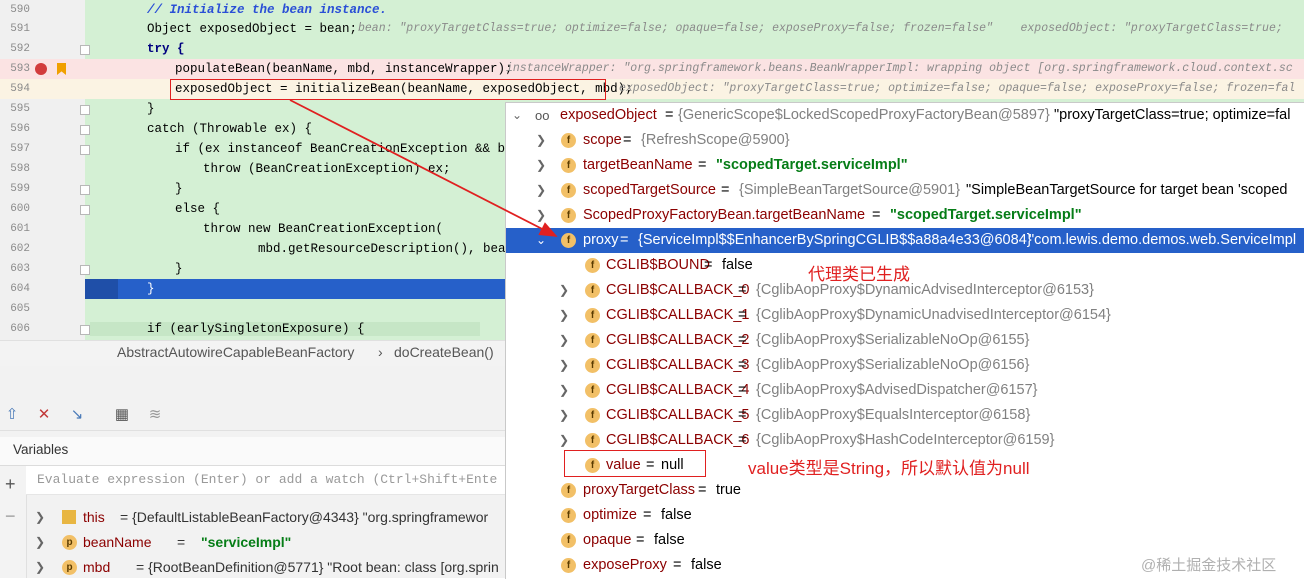 The image size is (1304, 580). I want to click on line-number: 605, so click(20, 309).